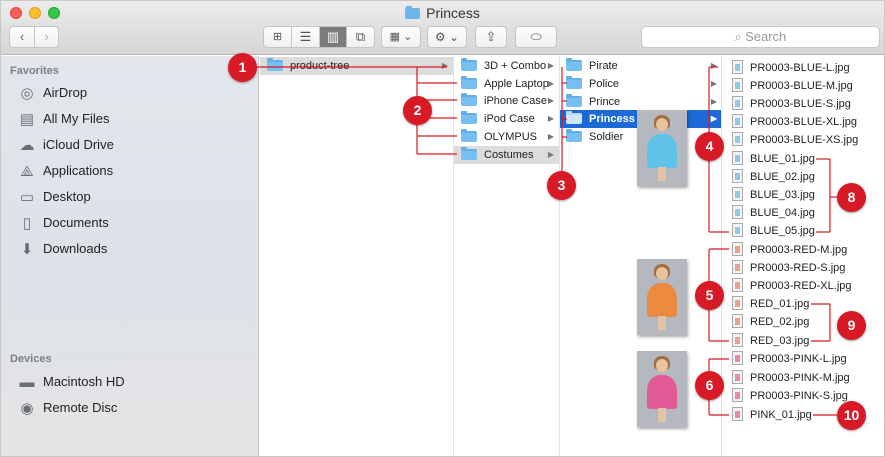 This screenshot has width=885, height=457. What do you see at coordinates (242, 67) in the screenshot?
I see `callout-badge: 1` at bounding box center [242, 67].